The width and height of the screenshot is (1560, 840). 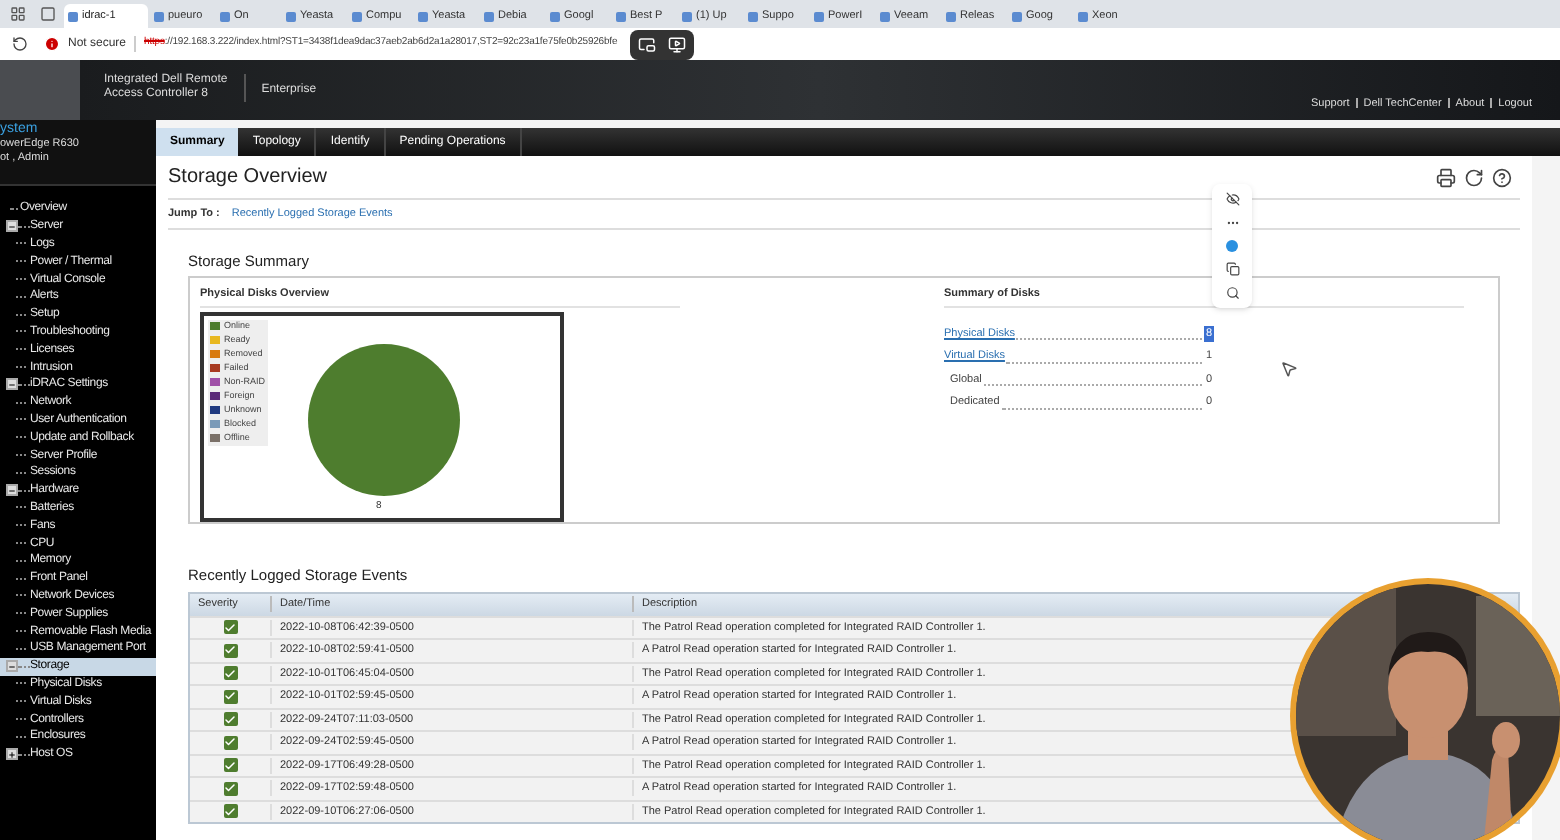 I want to click on more-icon, so click(x=1232, y=223).